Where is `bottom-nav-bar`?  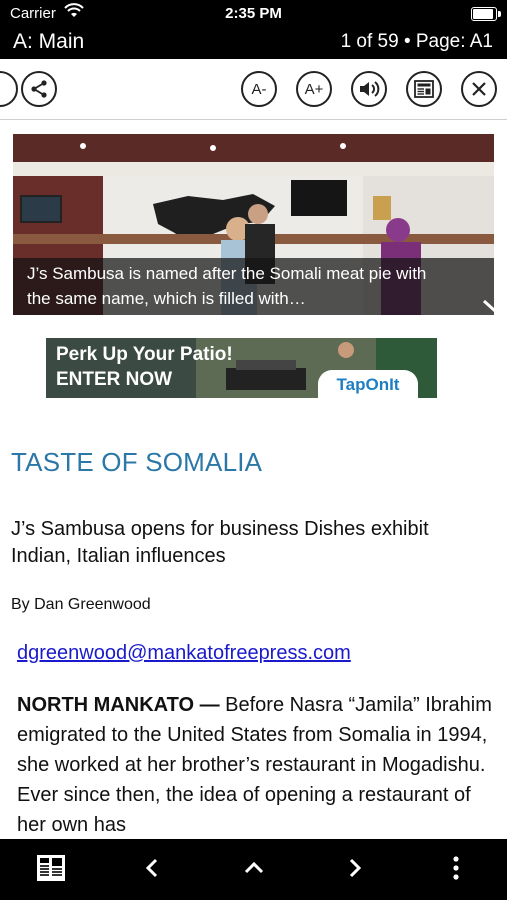 bottom-nav-bar is located at coordinates (253, 869).